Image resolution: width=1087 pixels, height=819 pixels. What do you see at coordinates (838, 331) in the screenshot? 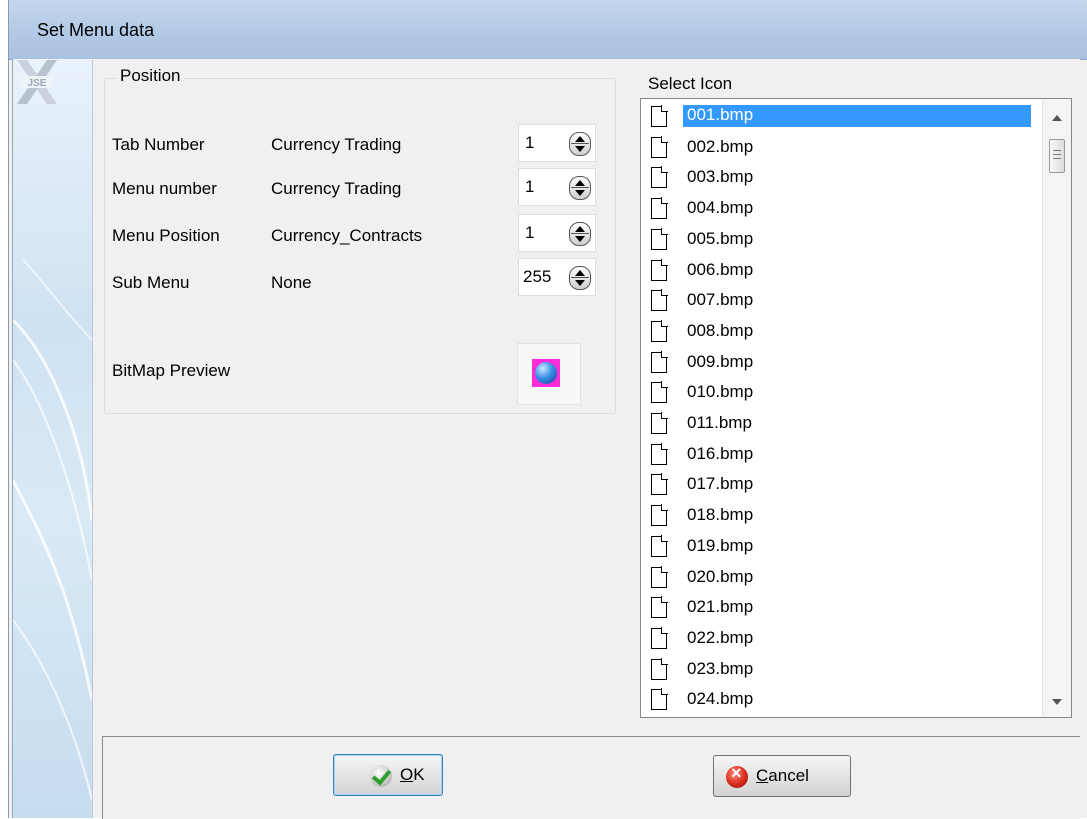
I see `list-item: 008.bmp` at bounding box center [838, 331].